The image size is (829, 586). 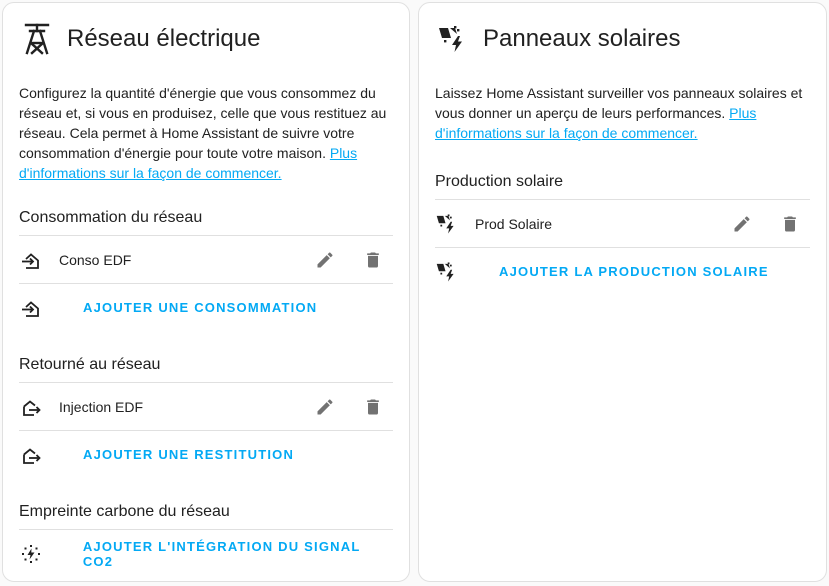 I want to click on carbon-signal-icon, so click(x=31, y=554).